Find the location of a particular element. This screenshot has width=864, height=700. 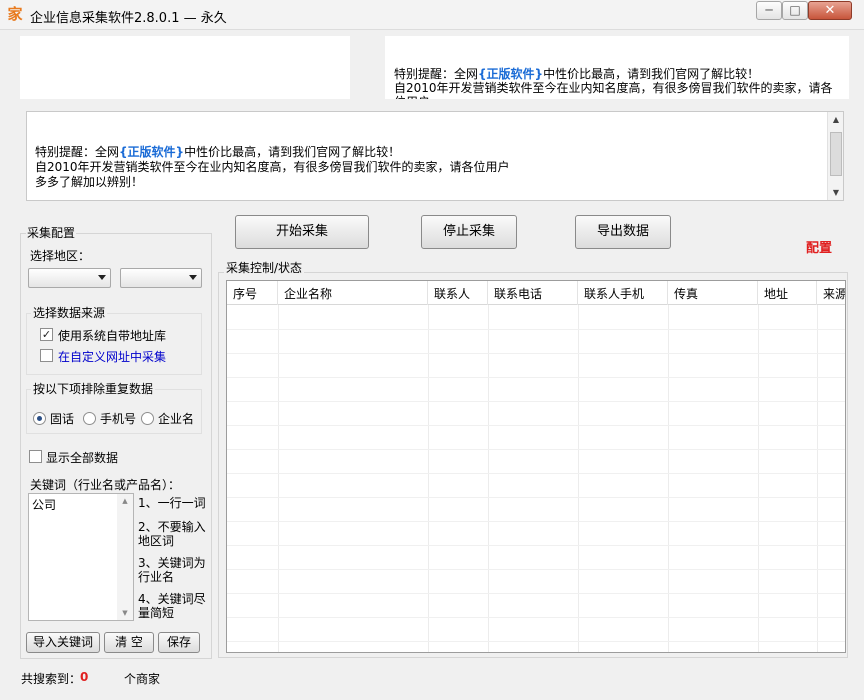

start-collect-button: 开始采集 is located at coordinates (302, 232).